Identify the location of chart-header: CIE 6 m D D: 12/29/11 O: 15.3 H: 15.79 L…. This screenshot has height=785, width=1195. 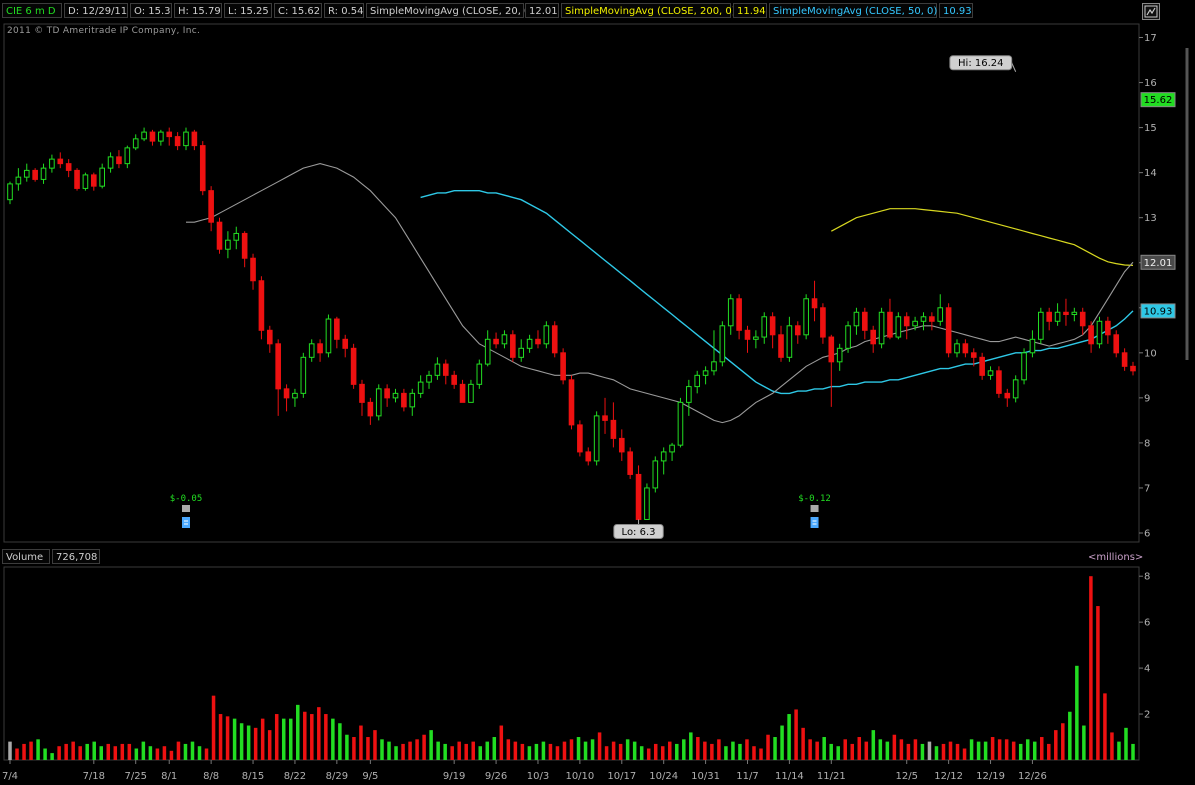
(597, 11).